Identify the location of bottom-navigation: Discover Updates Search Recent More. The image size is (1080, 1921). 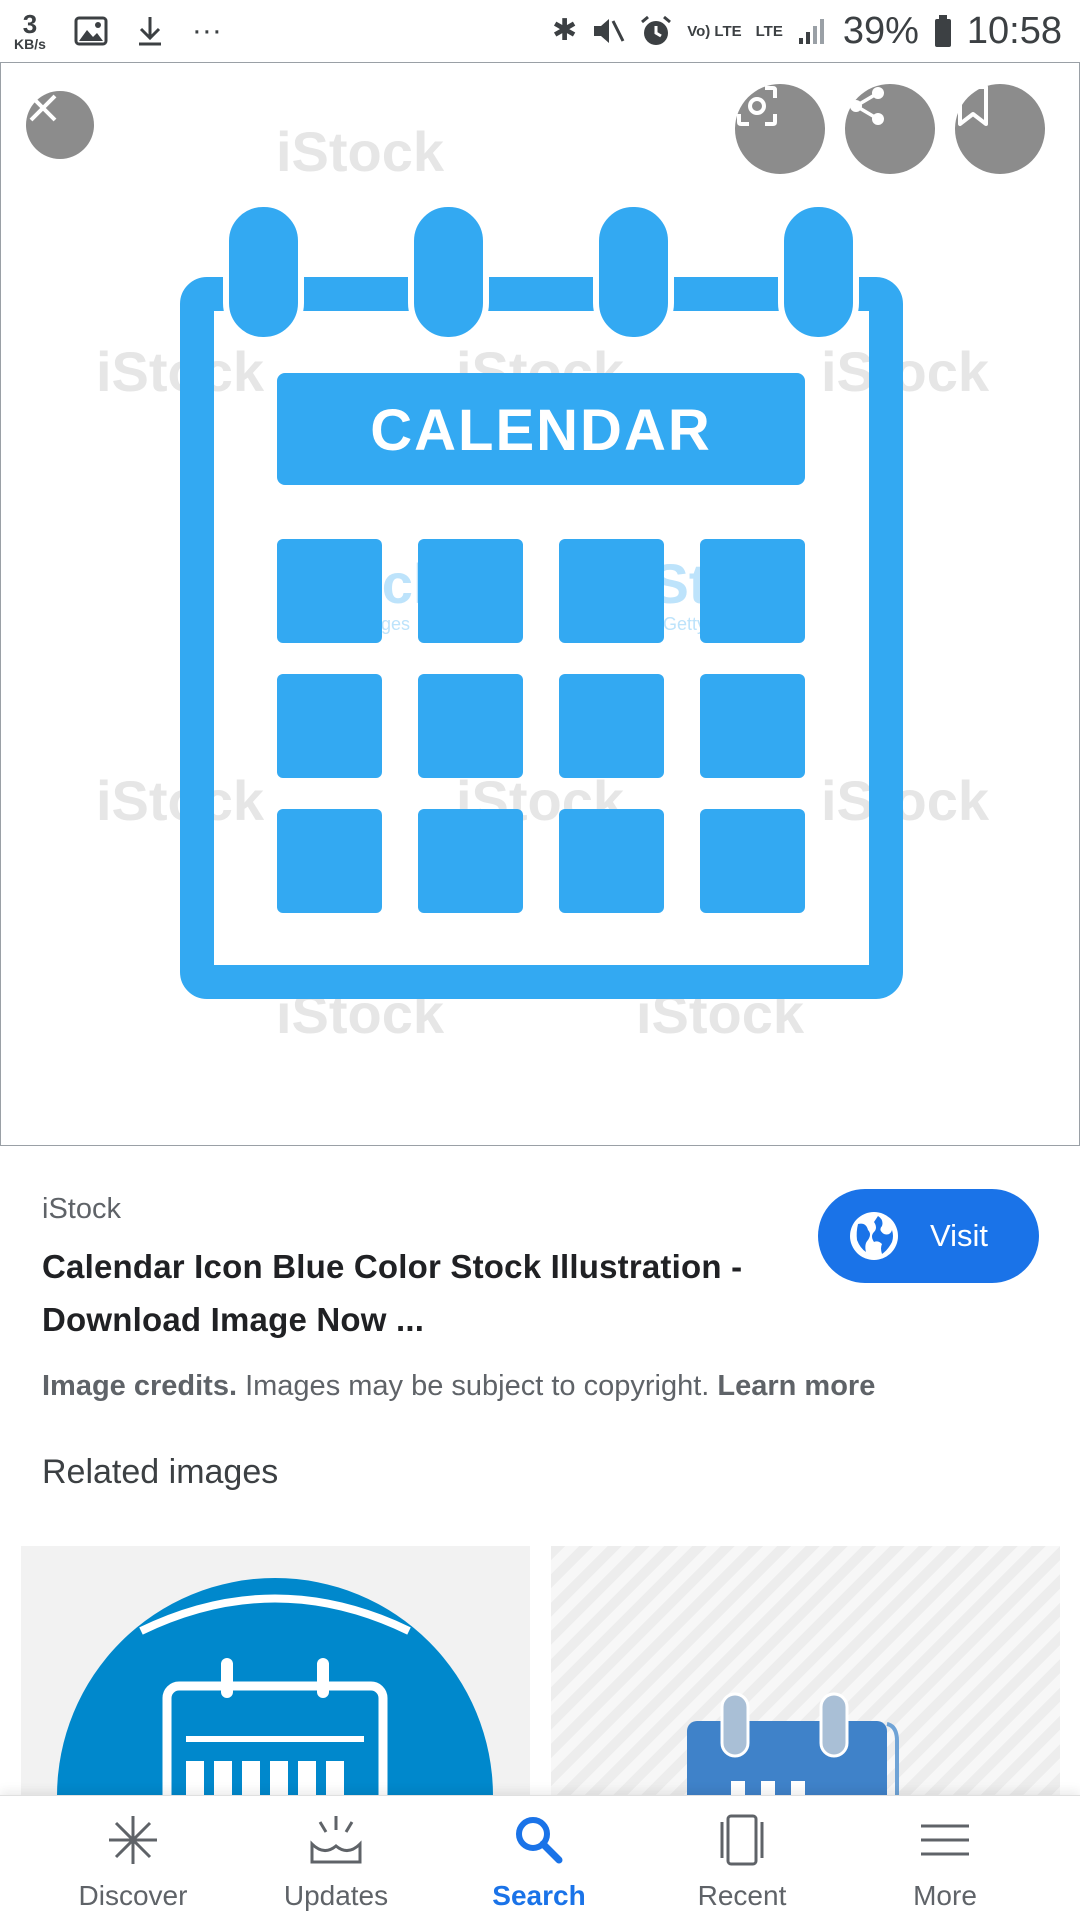
(540, 1858).